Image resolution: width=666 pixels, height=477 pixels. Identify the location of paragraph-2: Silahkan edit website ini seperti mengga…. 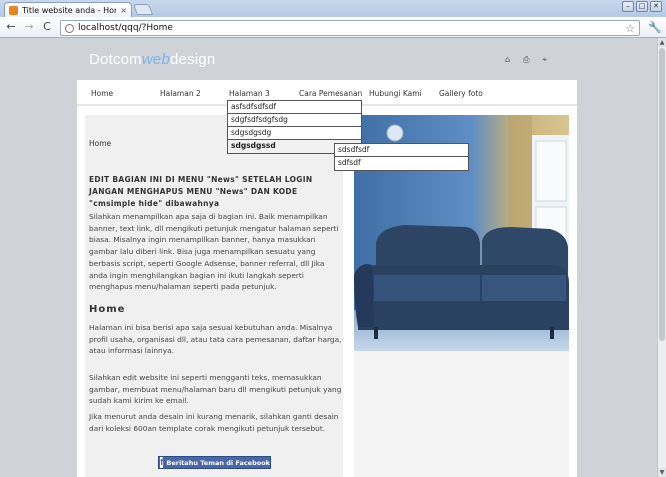
(215, 389).